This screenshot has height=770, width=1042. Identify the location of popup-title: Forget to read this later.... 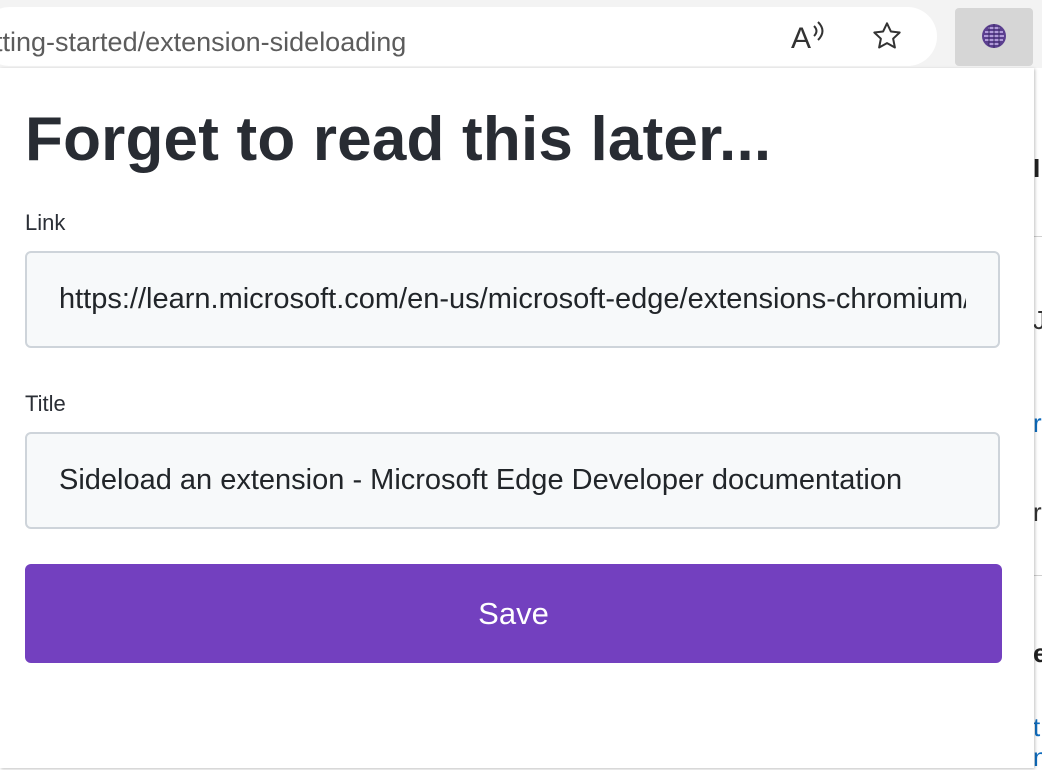
(398, 139).